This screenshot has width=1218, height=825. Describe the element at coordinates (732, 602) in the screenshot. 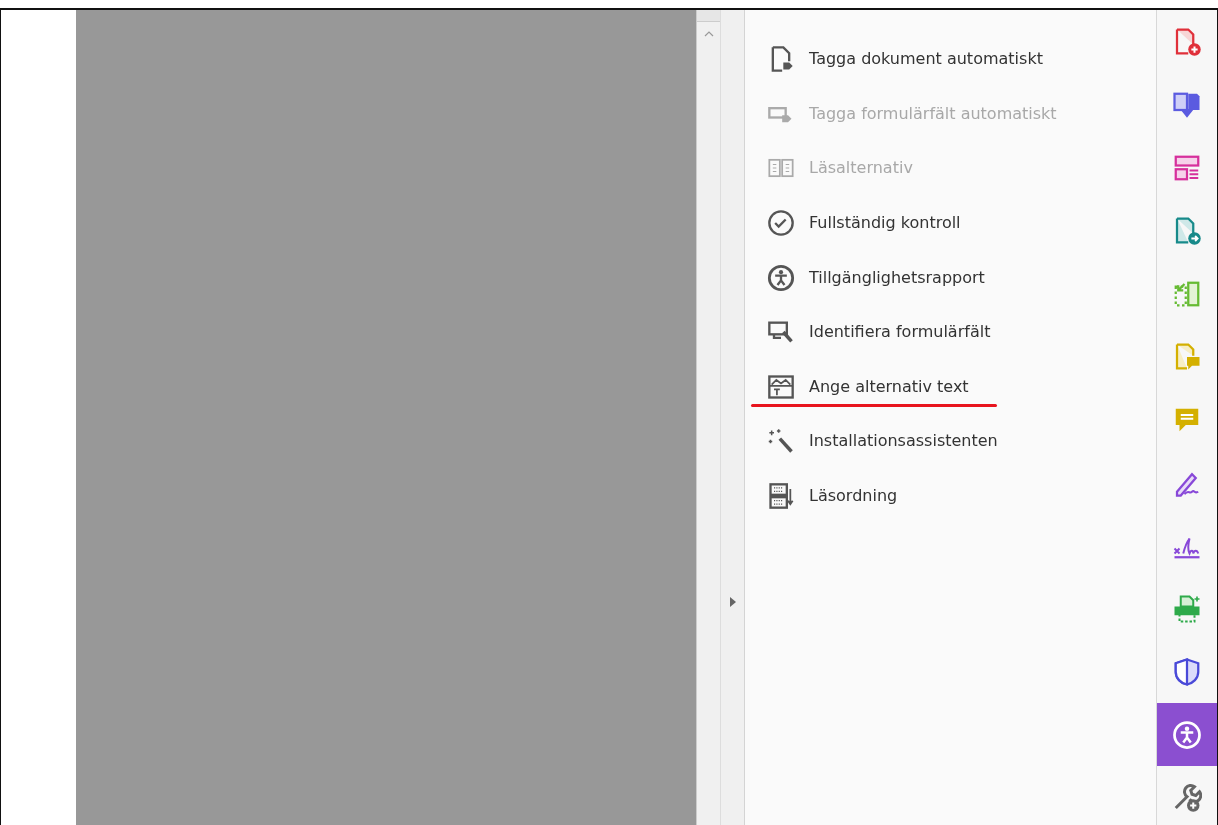

I see `collapse-arrow-icon` at that location.